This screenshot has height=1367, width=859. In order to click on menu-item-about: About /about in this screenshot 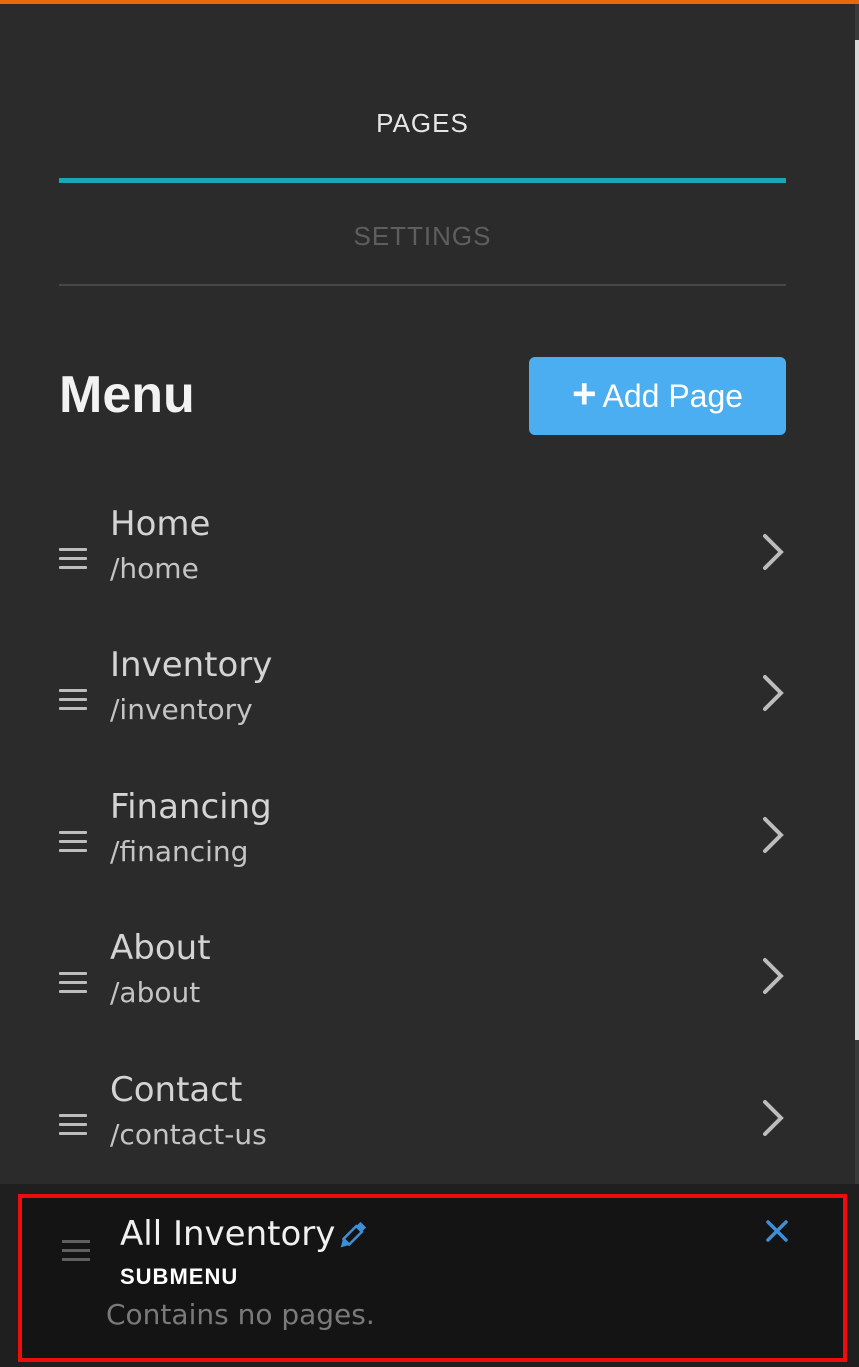, I will do `click(422, 987)`.